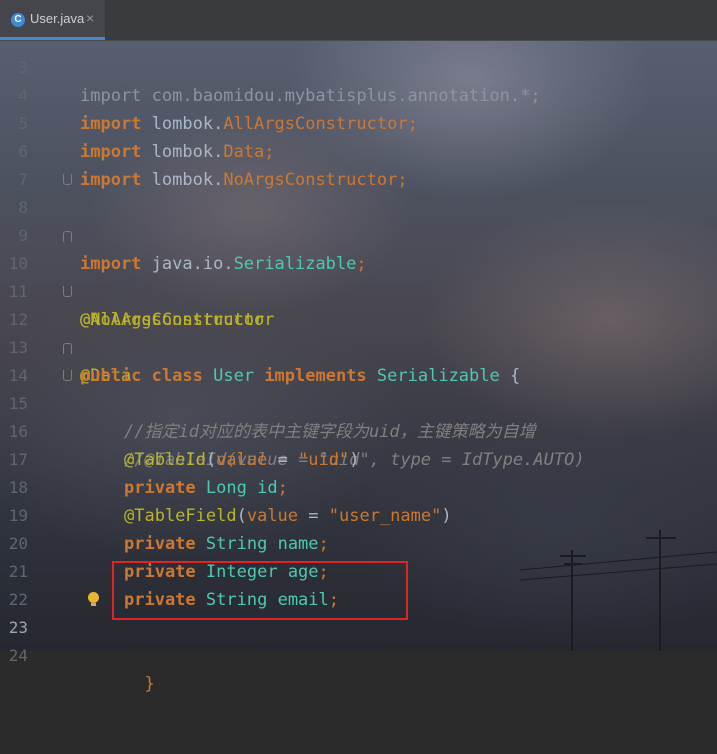 Image resolution: width=717 pixels, height=754 pixels. Describe the element at coordinates (358, 20) in the screenshot. I see `editor-tab-bar: C User.java ×` at that location.